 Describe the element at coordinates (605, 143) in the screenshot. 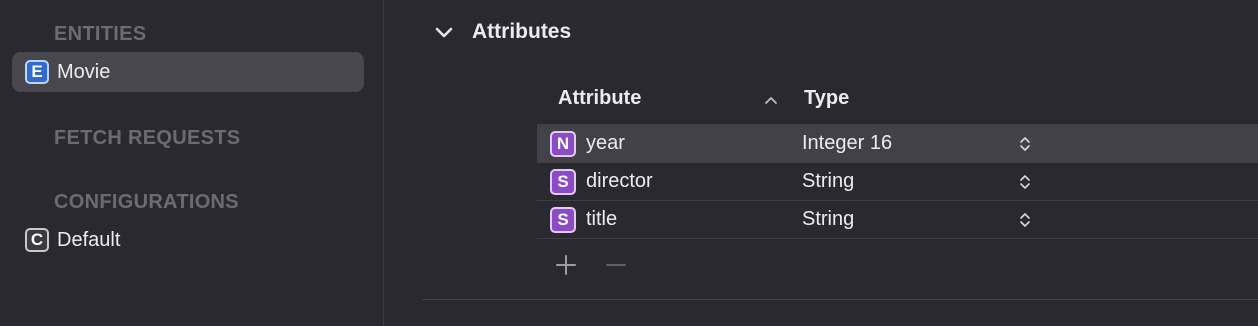

I see `attribute-name: year` at that location.